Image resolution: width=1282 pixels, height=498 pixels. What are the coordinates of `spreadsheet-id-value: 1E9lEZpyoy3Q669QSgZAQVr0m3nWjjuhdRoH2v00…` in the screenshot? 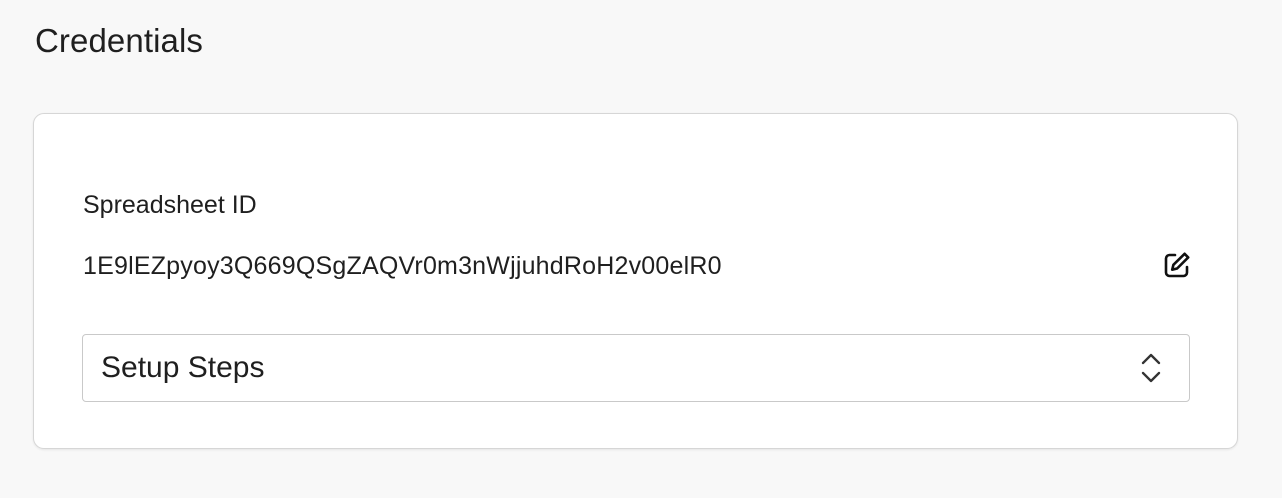 It's located at (402, 266).